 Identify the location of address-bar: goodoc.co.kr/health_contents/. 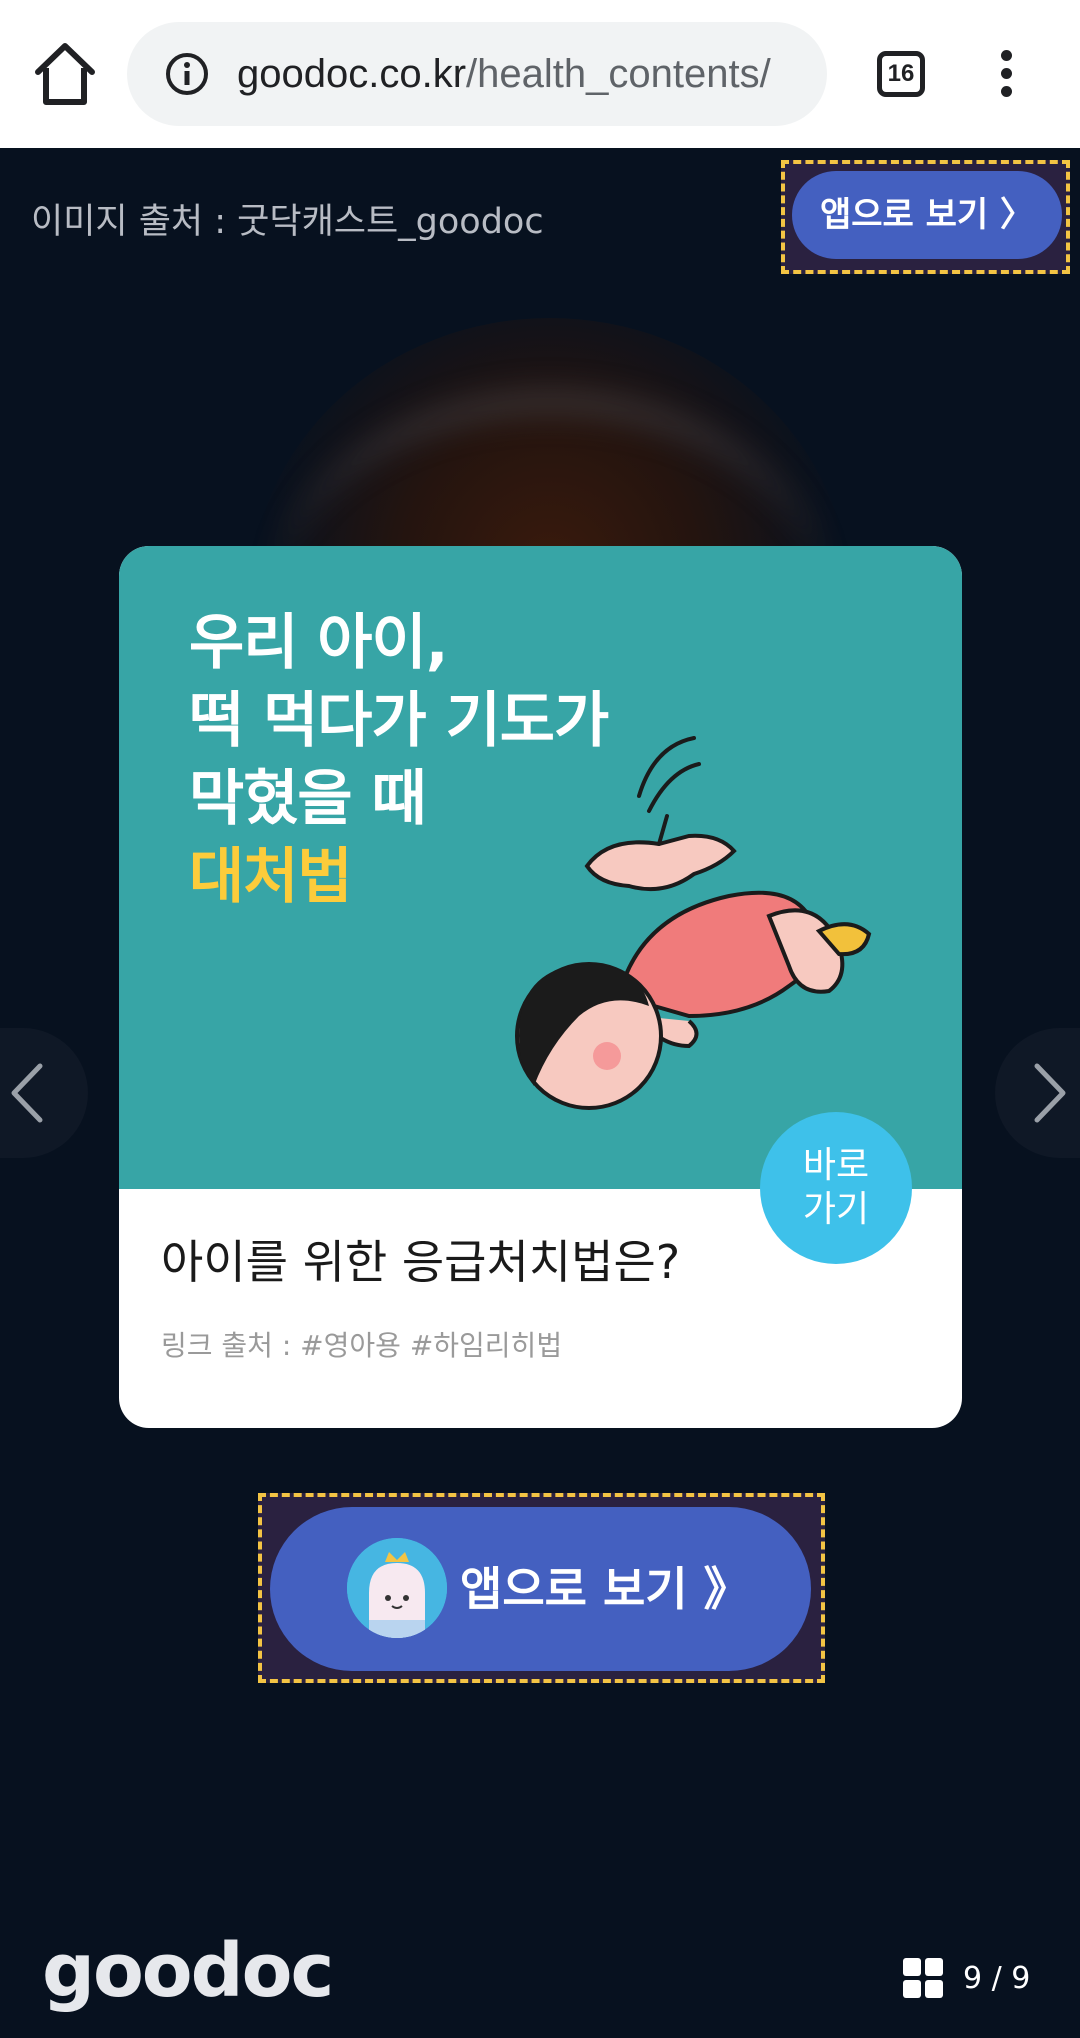
(477, 74).